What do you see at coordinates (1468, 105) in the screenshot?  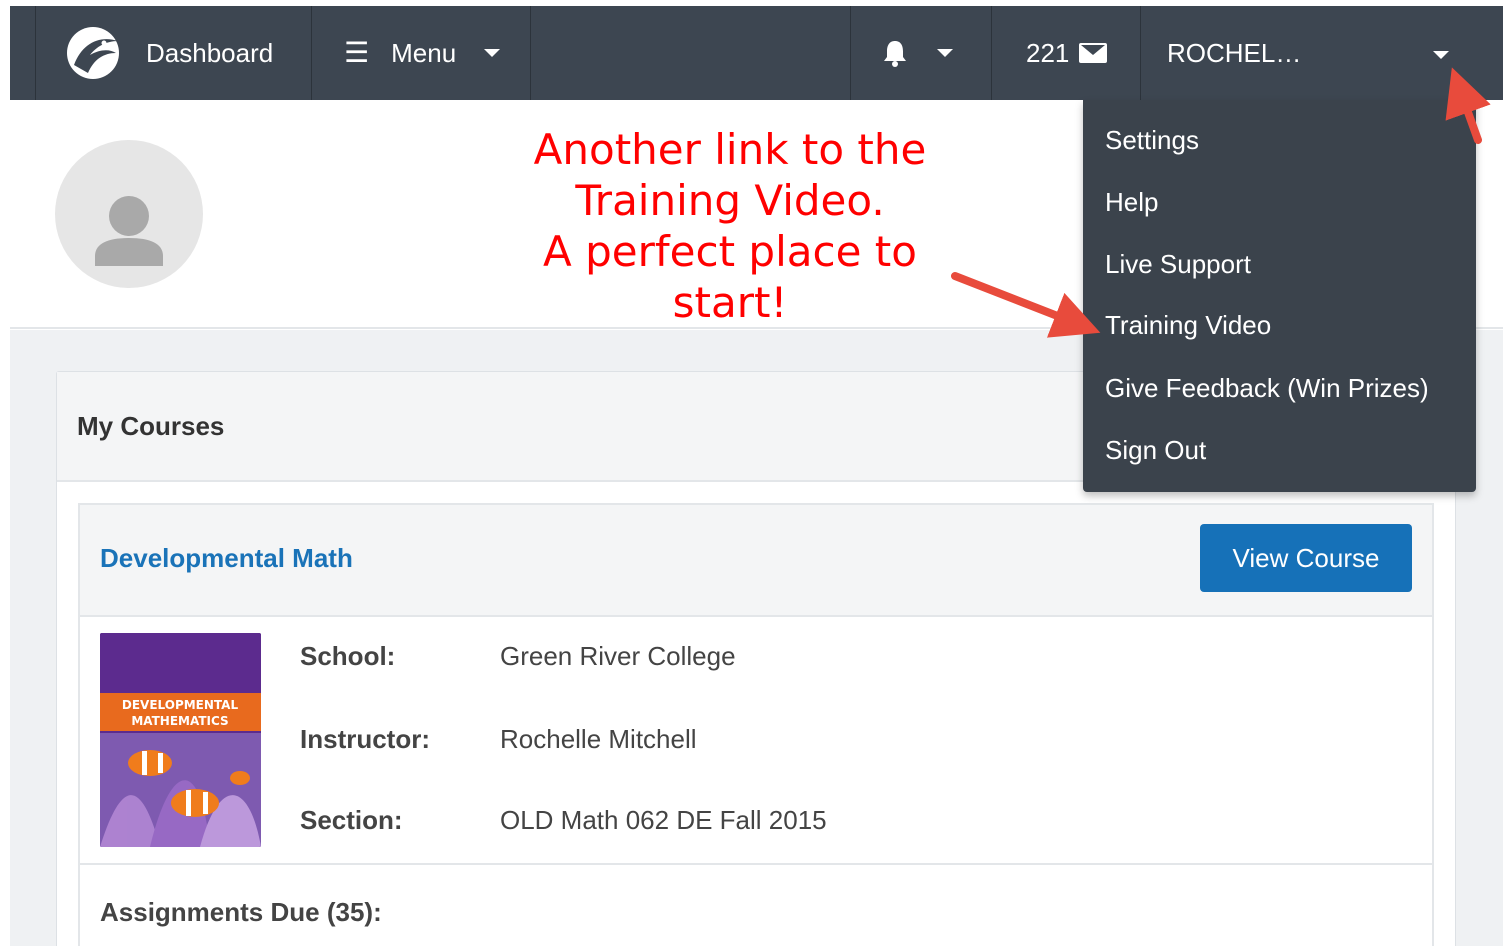 I see `arrow-to-user-caret` at bounding box center [1468, 105].